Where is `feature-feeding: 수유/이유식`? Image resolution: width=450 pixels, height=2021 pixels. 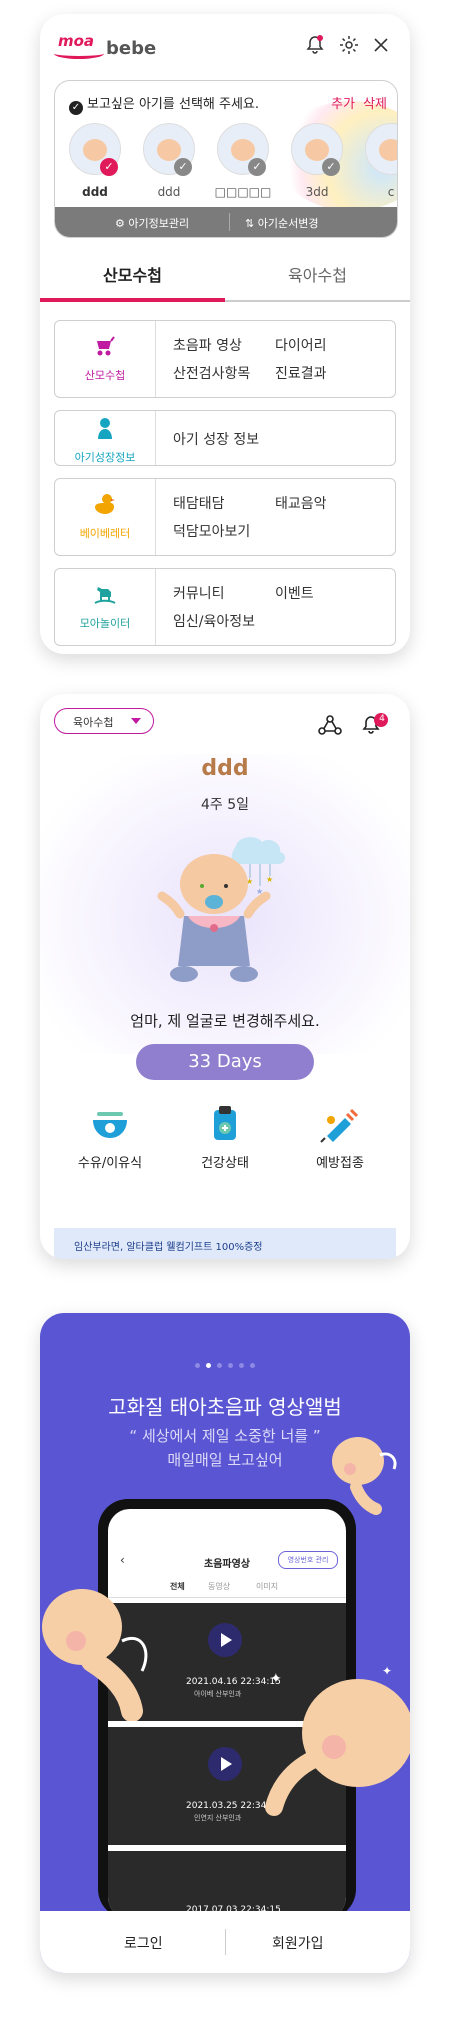
feature-feeding: 수유/이유식 is located at coordinates (110, 1137).